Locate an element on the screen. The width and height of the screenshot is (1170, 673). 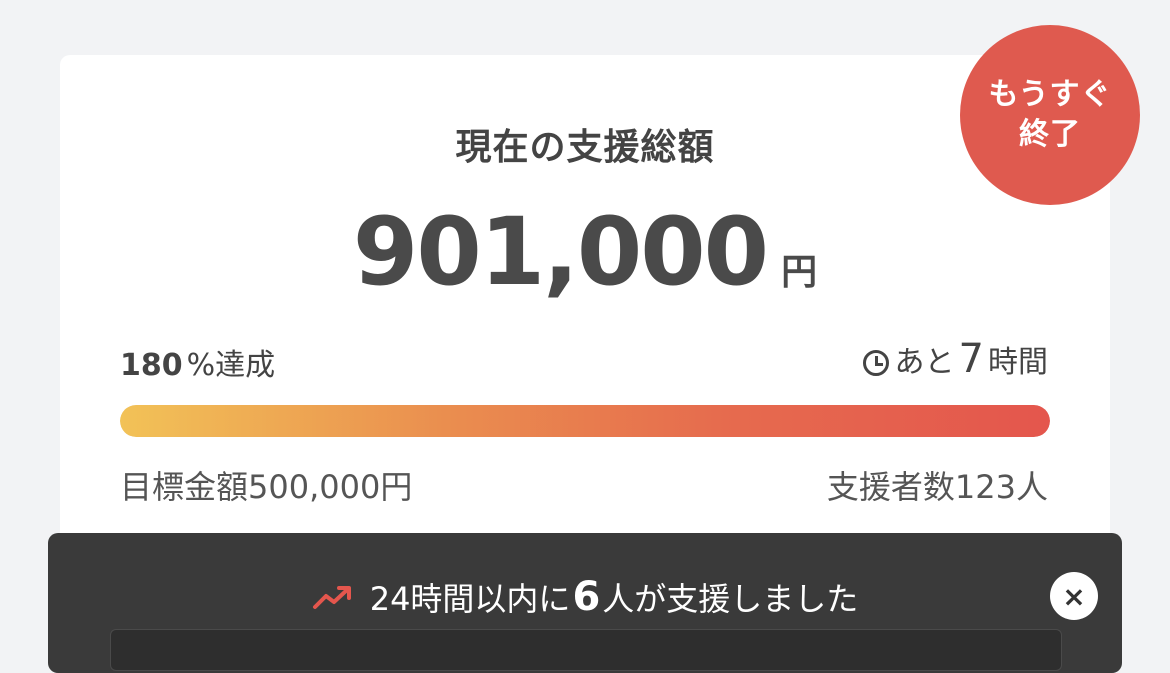
toast-underlay is located at coordinates (586, 650).